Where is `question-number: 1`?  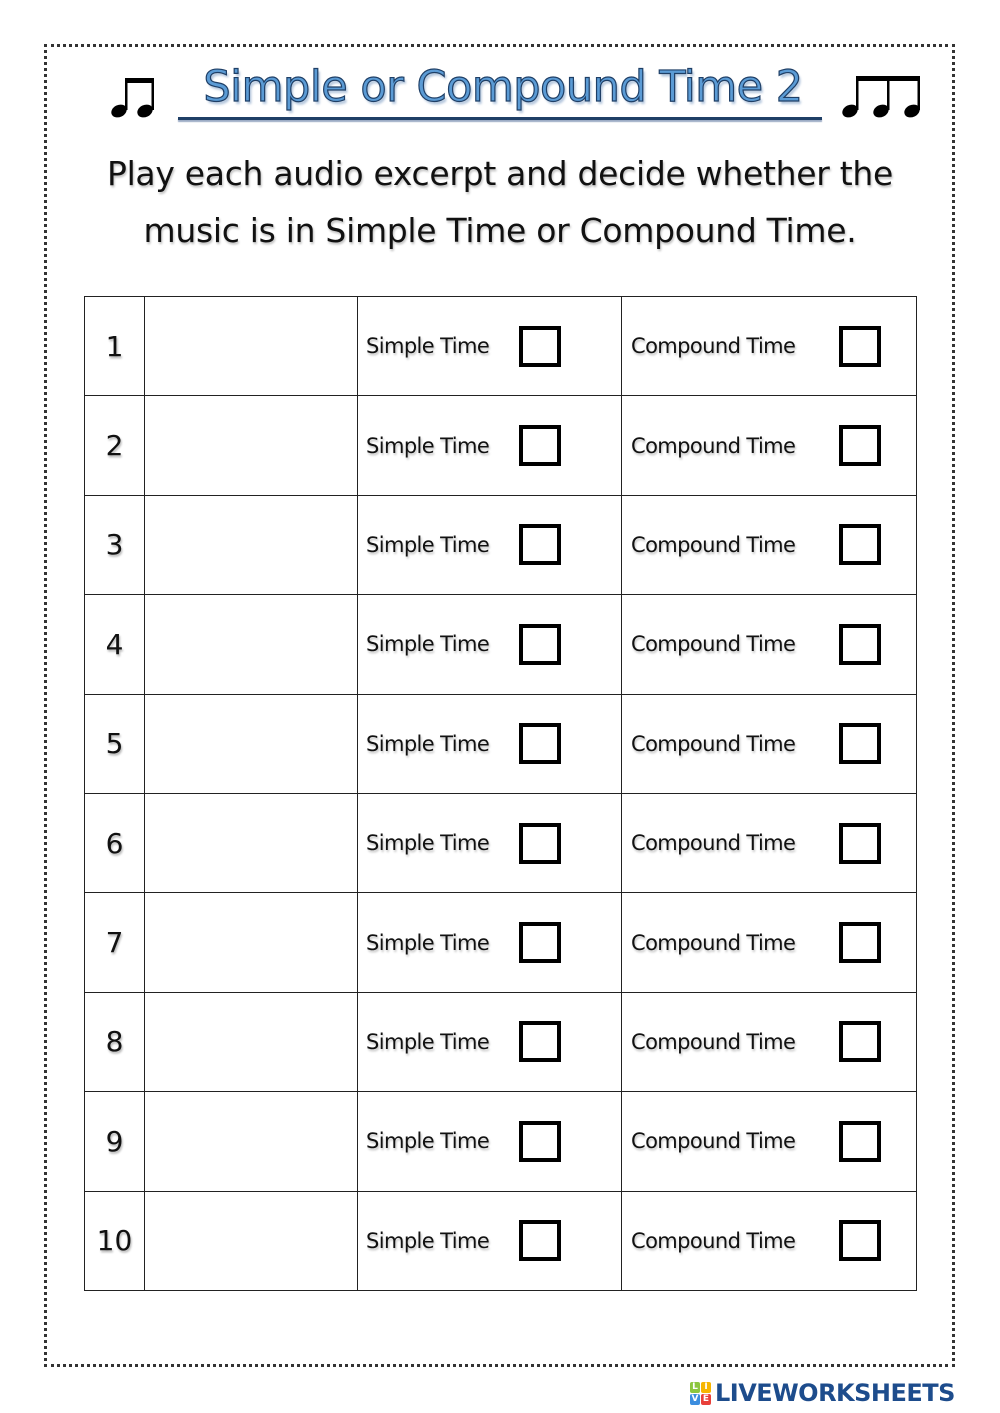 question-number: 1 is located at coordinates (114, 346).